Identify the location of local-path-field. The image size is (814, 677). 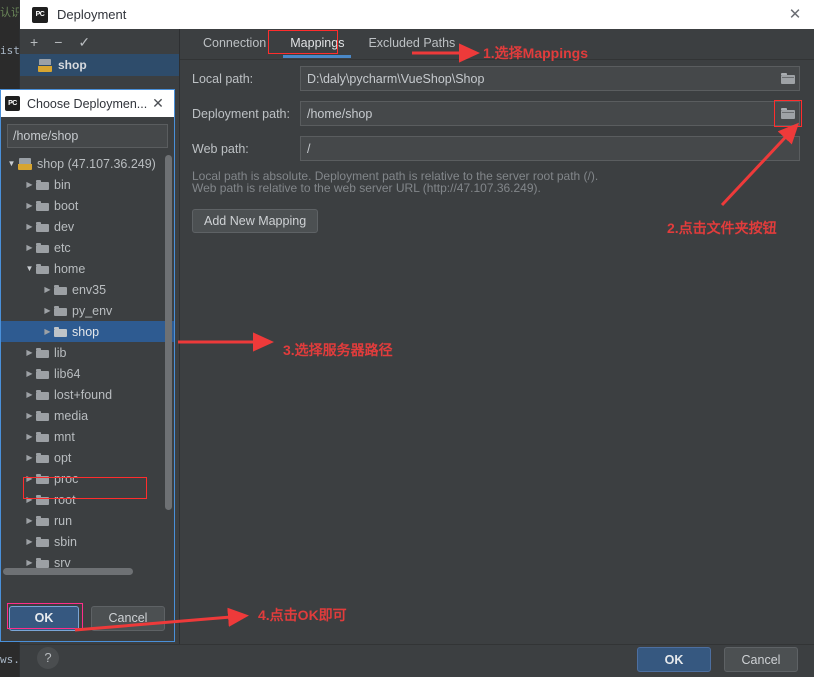
(550, 78).